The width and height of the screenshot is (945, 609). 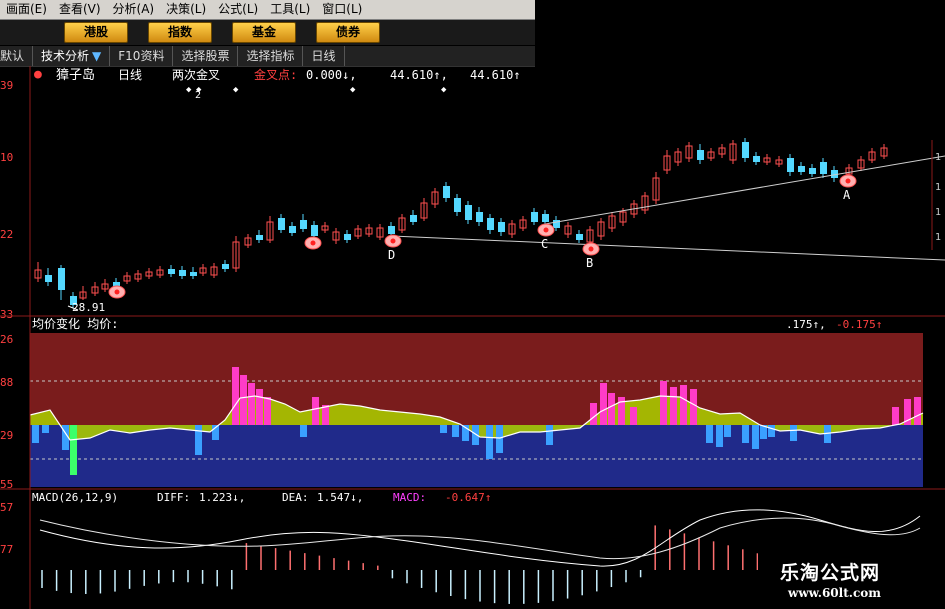 I want to click on goldcross-value-3: 44.610↑, so click(x=495, y=75).